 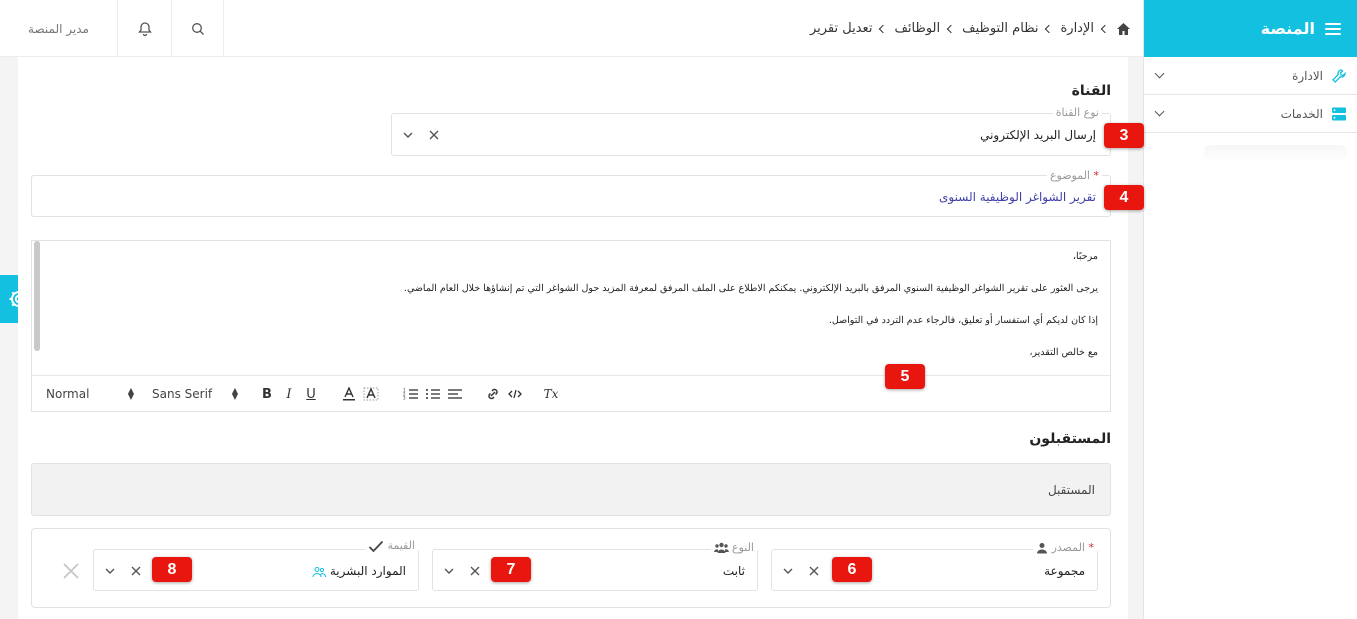 I want to click on subject-value: تقرير الشواغر الوظيفية السنوى, so click(x=1017, y=197).